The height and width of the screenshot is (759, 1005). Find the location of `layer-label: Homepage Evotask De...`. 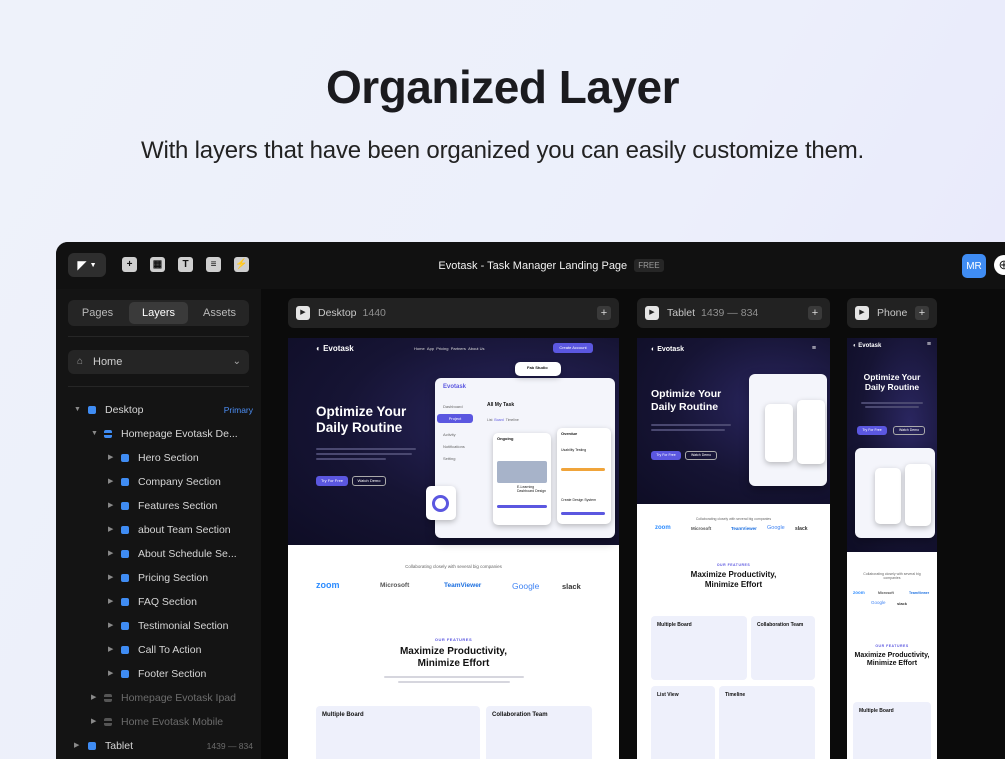

layer-label: Homepage Evotask De... is located at coordinates (179, 434).